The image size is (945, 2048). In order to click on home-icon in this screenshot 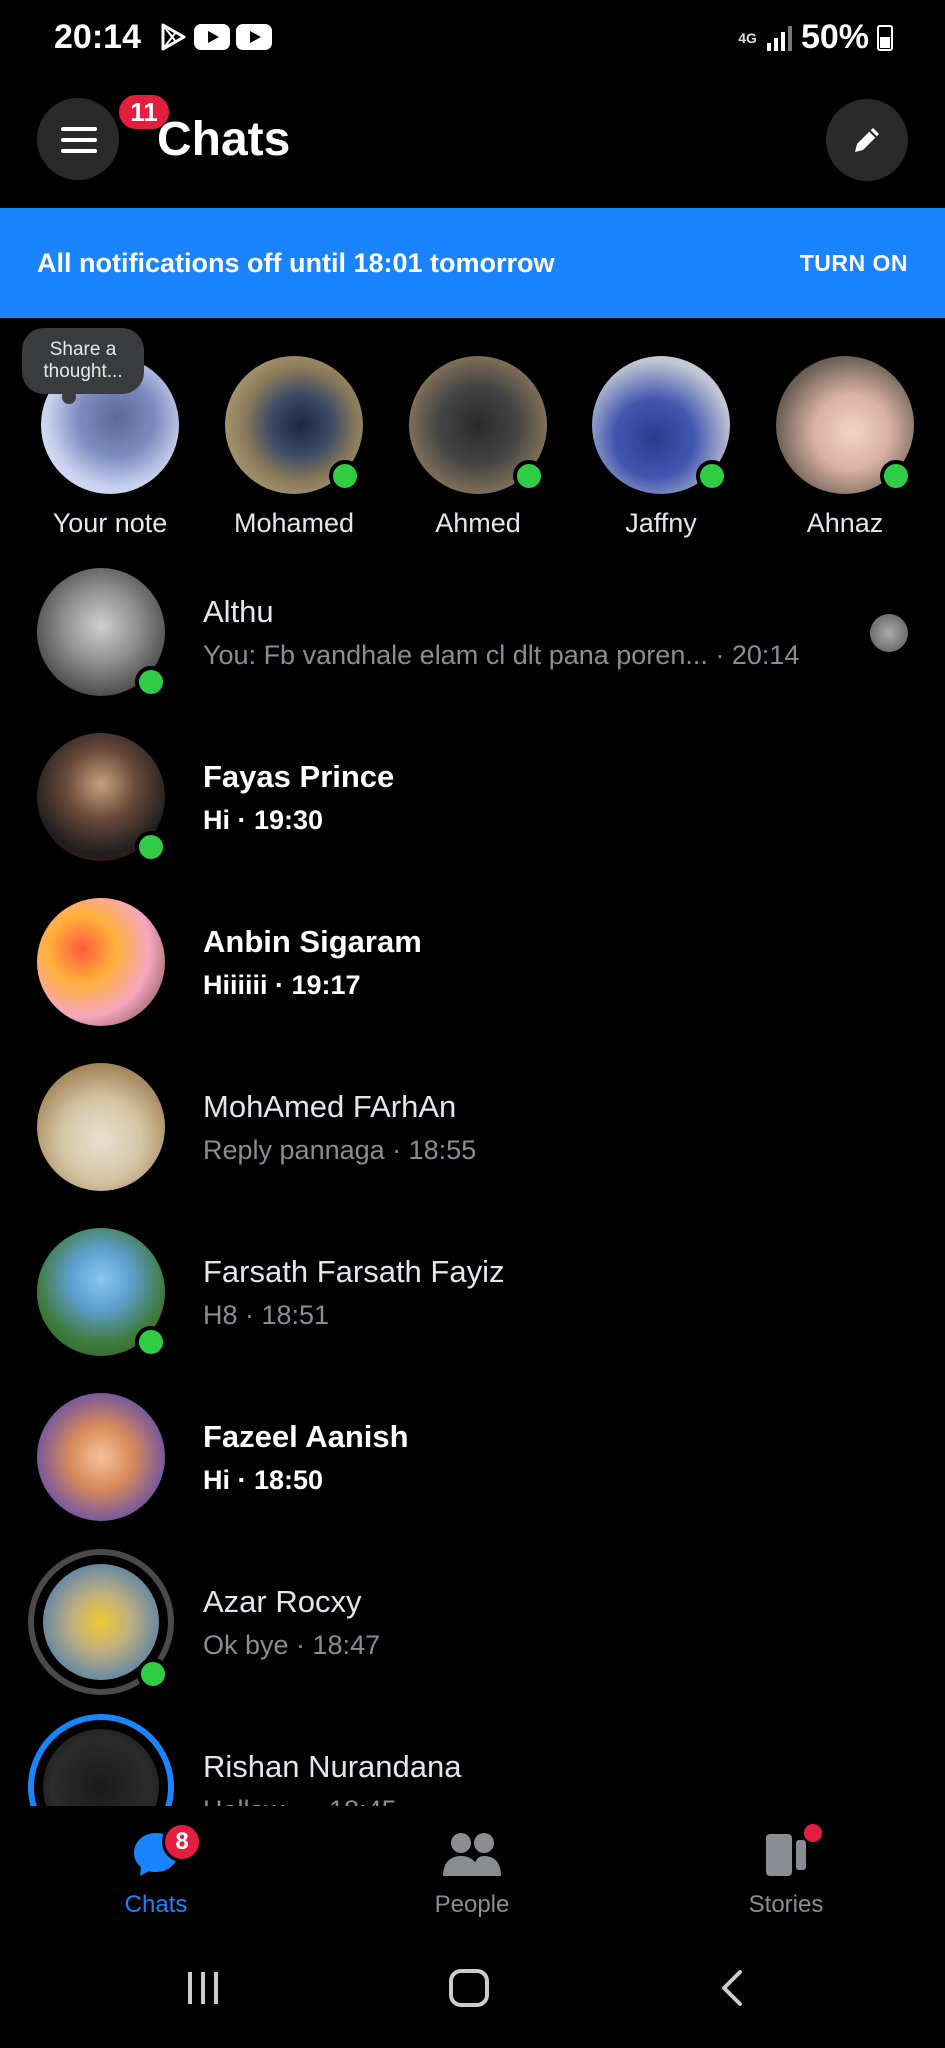, I will do `click(469, 1988)`.